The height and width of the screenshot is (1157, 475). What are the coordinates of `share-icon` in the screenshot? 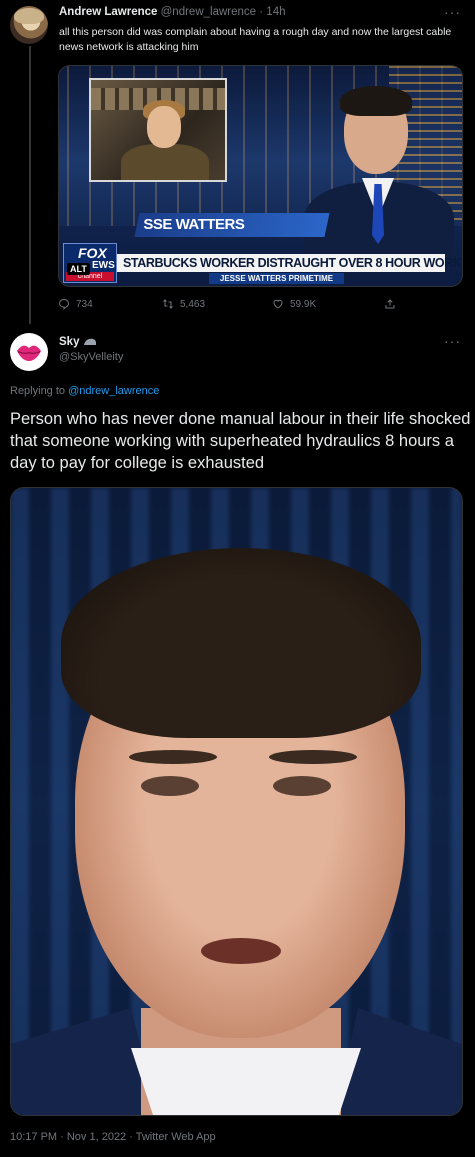 It's located at (390, 304).